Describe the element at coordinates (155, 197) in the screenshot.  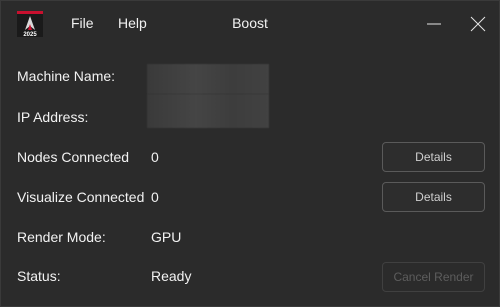
I see `visualize-connected-value: 0` at that location.